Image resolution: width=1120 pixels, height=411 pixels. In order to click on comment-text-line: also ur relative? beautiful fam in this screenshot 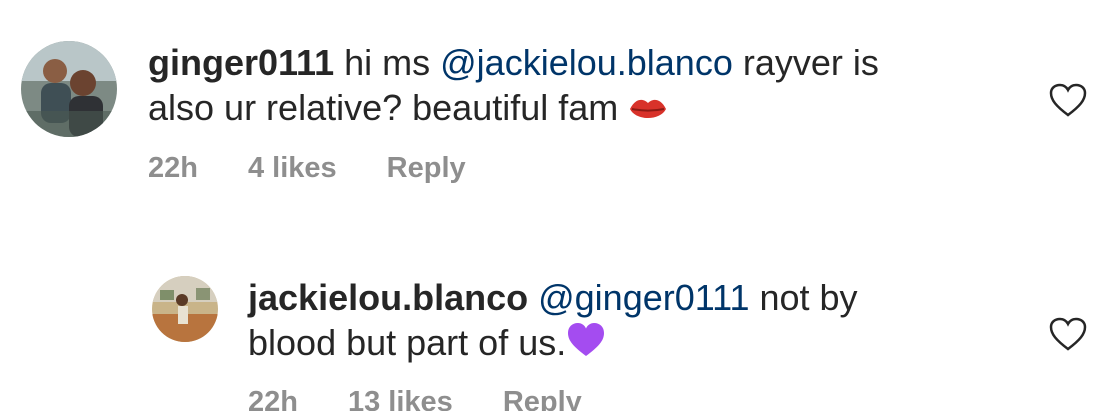, I will do `click(388, 107)`.